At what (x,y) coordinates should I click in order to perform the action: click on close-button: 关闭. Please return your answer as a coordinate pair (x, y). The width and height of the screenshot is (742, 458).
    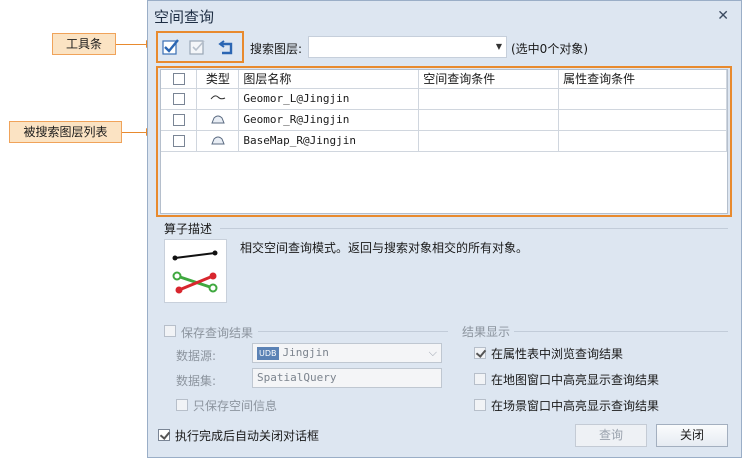
    Looking at the image, I should click on (692, 435).